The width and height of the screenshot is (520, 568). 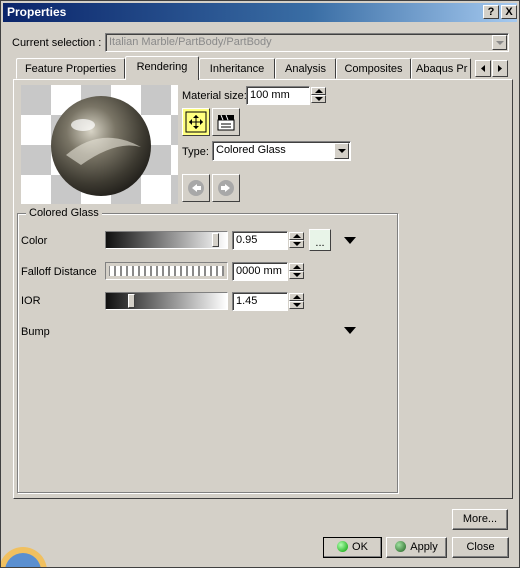 What do you see at coordinates (251, 150) in the screenshot?
I see `type-value: Colored Glass` at bounding box center [251, 150].